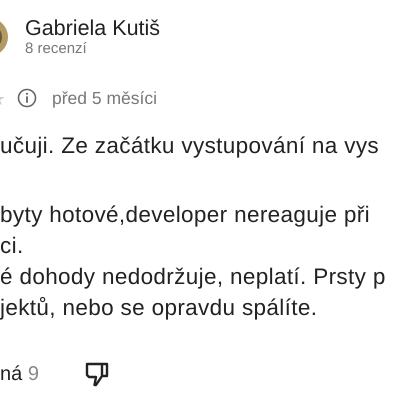 This screenshot has height=400, width=400. Describe the element at coordinates (56, 49) in the screenshot. I see `review-count: 8 recenzí` at that location.